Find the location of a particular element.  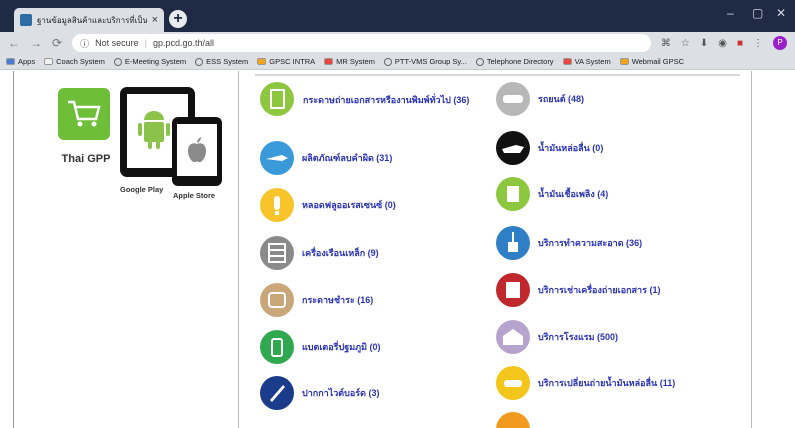

menu-dots-icon: ⋮ is located at coordinates (758, 43).